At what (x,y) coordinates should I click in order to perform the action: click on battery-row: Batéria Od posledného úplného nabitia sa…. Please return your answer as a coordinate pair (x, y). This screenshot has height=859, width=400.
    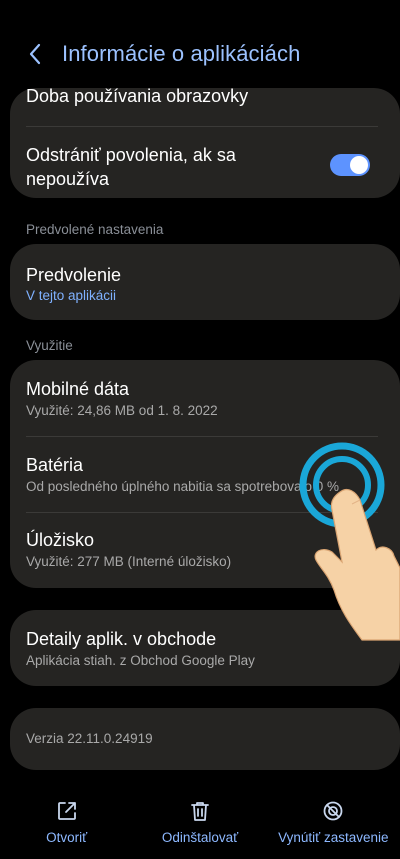
    Looking at the image, I should click on (205, 474).